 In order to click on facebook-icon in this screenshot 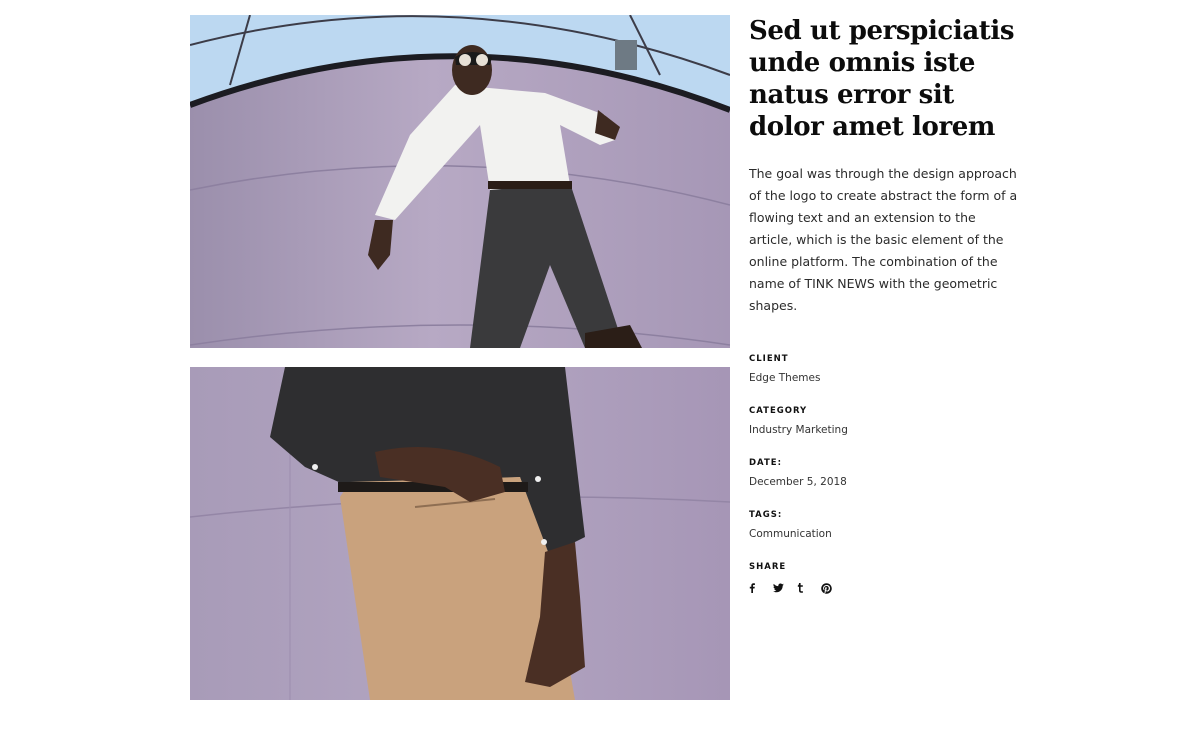, I will do `click(761, 588)`.